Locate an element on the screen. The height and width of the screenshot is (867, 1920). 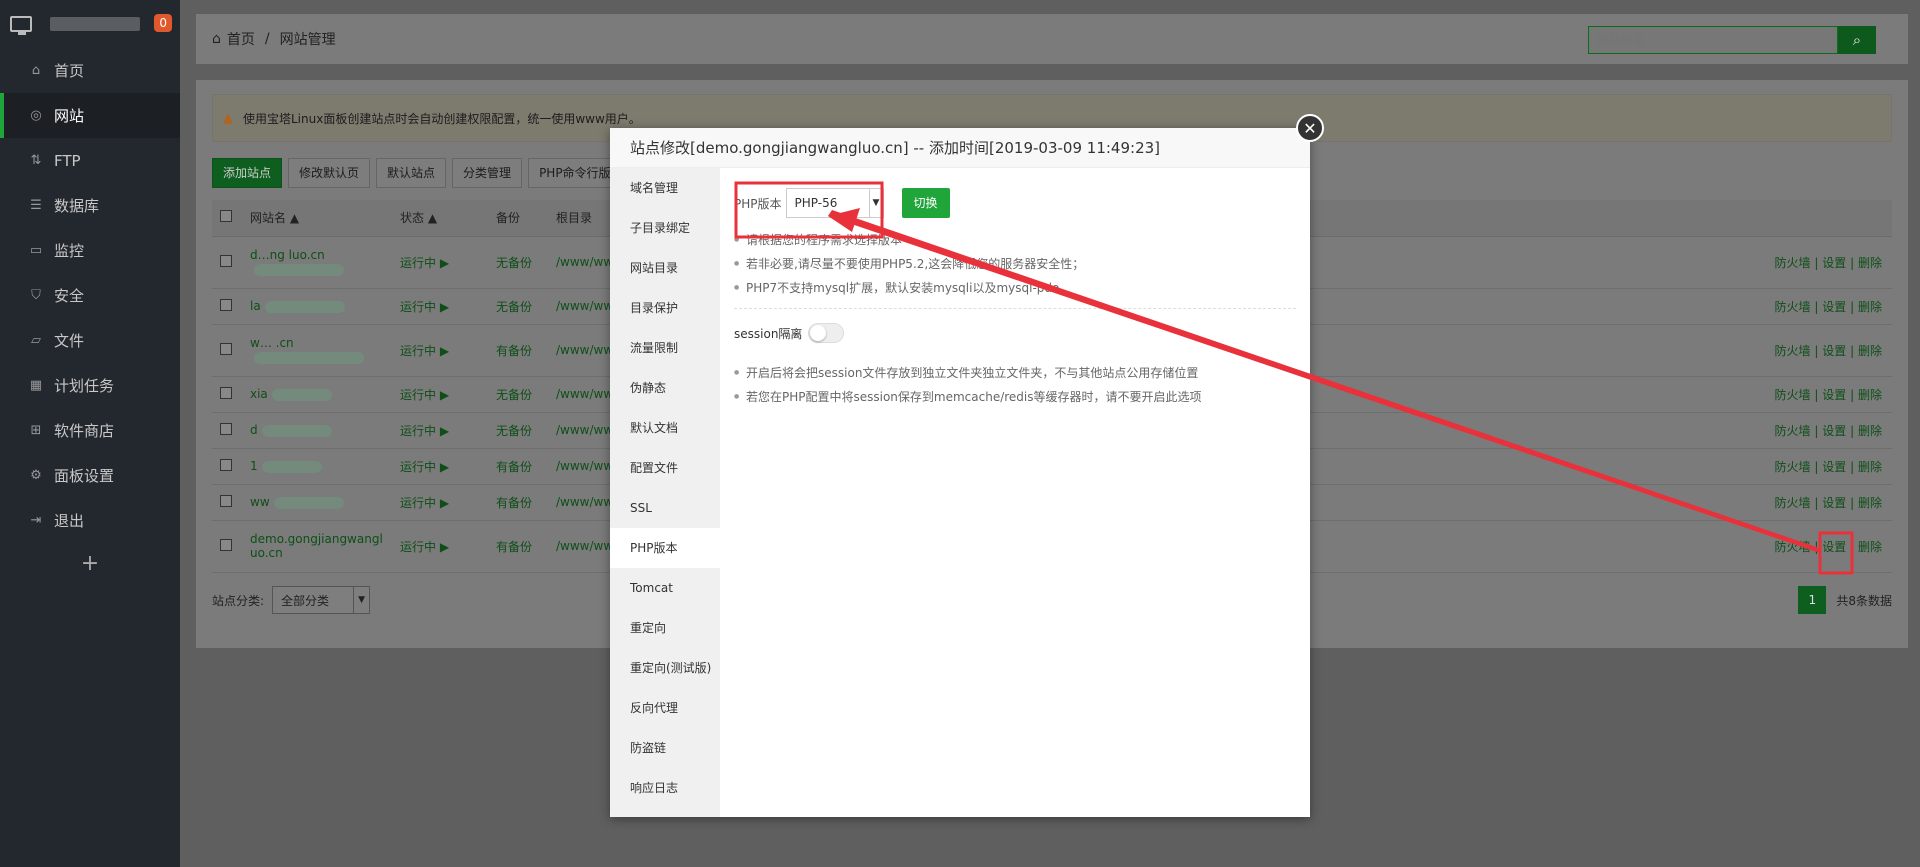
modal-menu-item: 网站目录 is located at coordinates (665, 268).